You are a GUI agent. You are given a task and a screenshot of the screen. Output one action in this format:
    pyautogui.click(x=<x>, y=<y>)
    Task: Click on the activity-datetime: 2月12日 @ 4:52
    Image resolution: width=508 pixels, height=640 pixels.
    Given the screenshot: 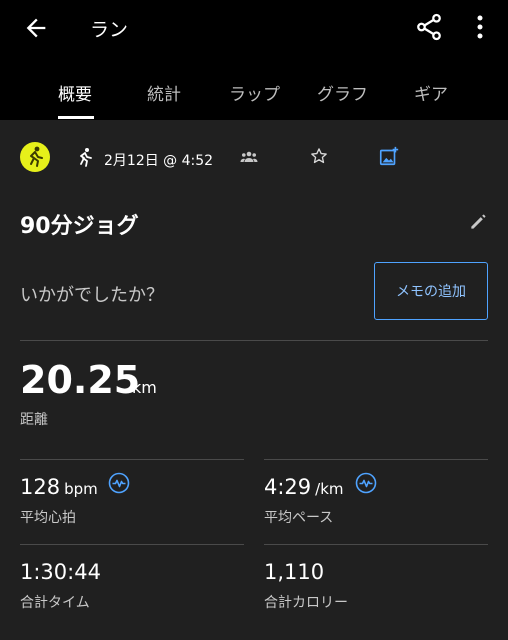 What is the action you would take?
    pyautogui.click(x=159, y=161)
    